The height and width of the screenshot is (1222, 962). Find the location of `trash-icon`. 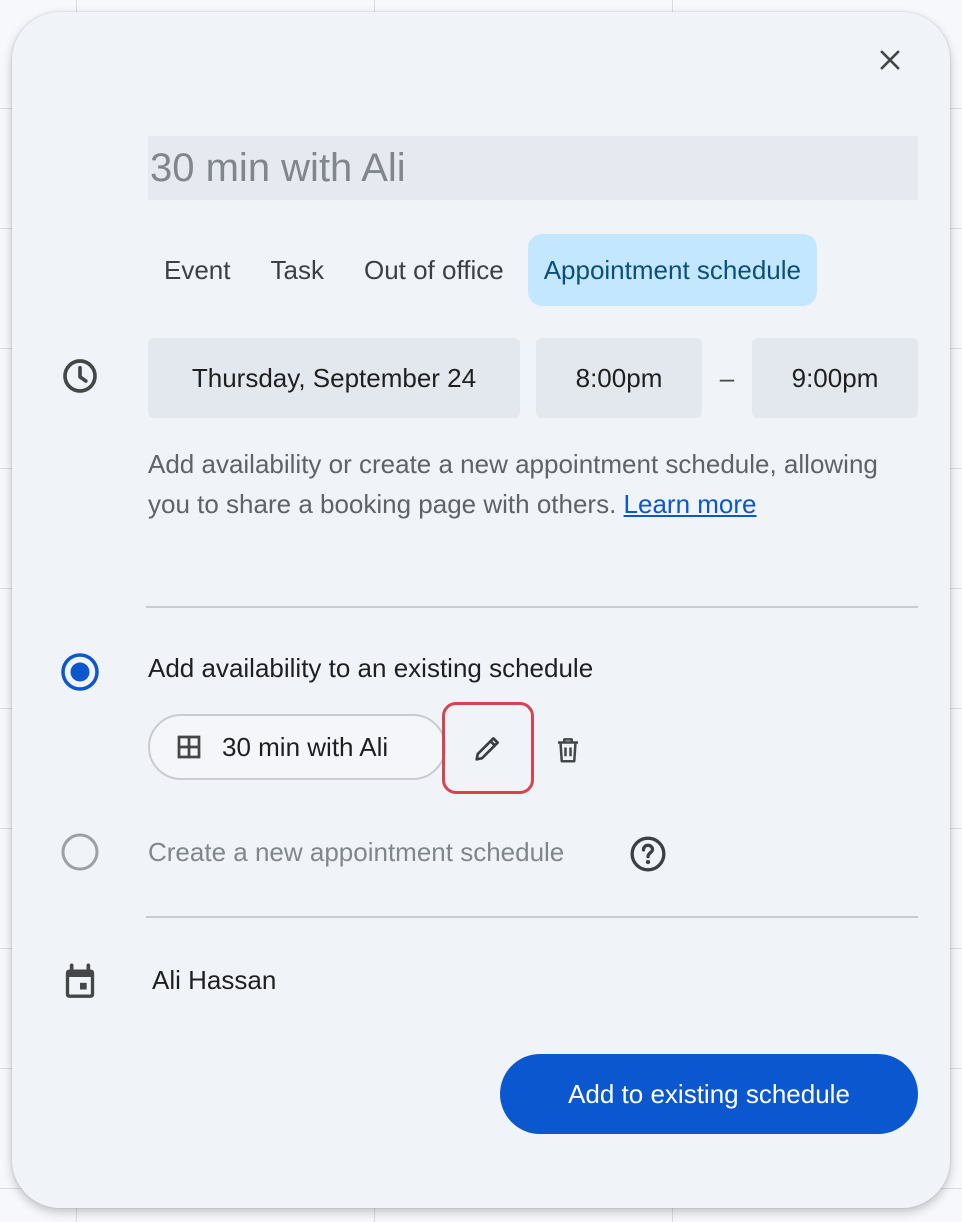

trash-icon is located at coordinates (568, 750).